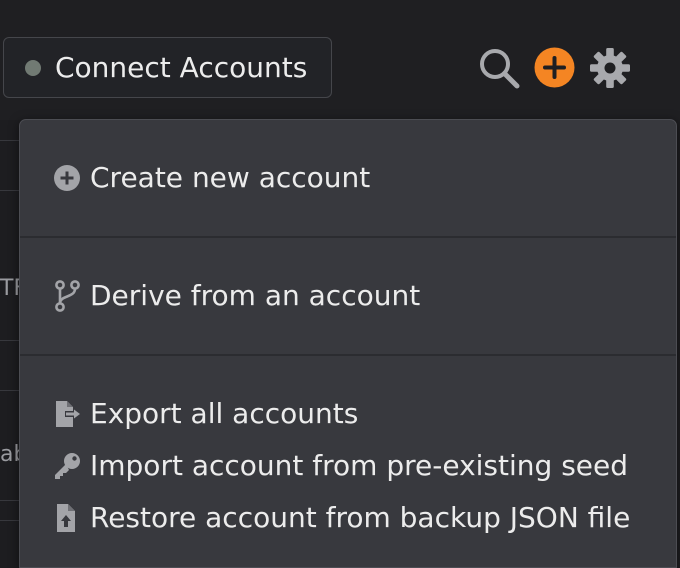 This screenshot has width=680, height=568. I want to click on file-export-icon, so click(67, 414).